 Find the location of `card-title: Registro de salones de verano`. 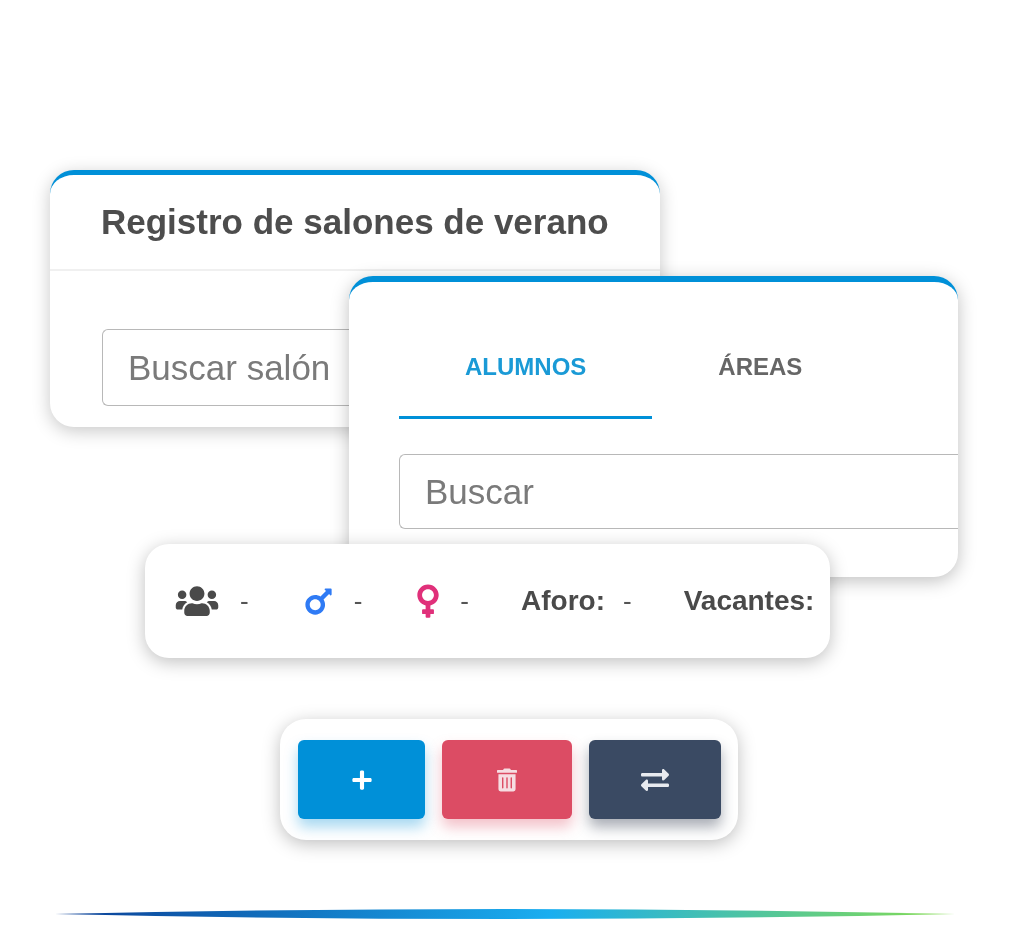

card-title: Registro de salones de verano is located at coordinates (355, 221).